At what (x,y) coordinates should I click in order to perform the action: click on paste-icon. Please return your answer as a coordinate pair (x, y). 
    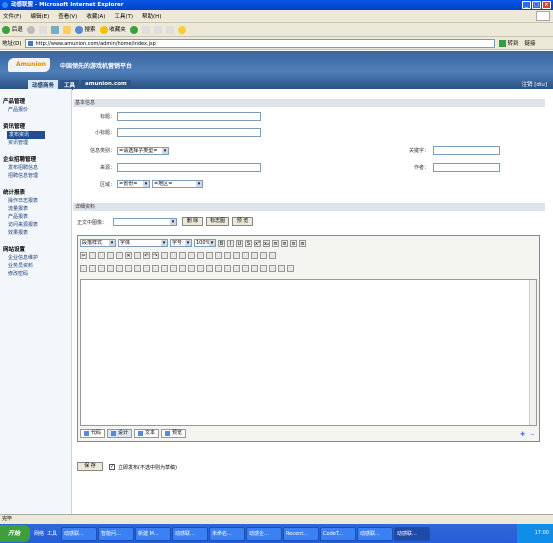
    Looking at the image, I should click on (101, 255).